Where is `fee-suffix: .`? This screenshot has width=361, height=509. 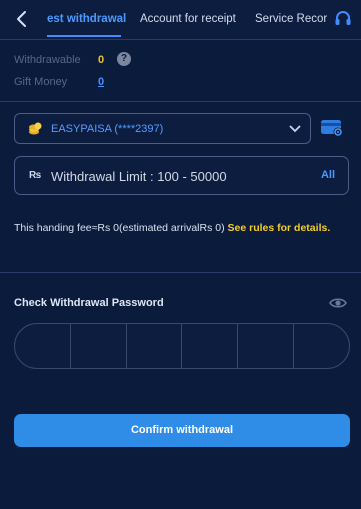 fee-suffix: . is located at coordinates (329, 228).